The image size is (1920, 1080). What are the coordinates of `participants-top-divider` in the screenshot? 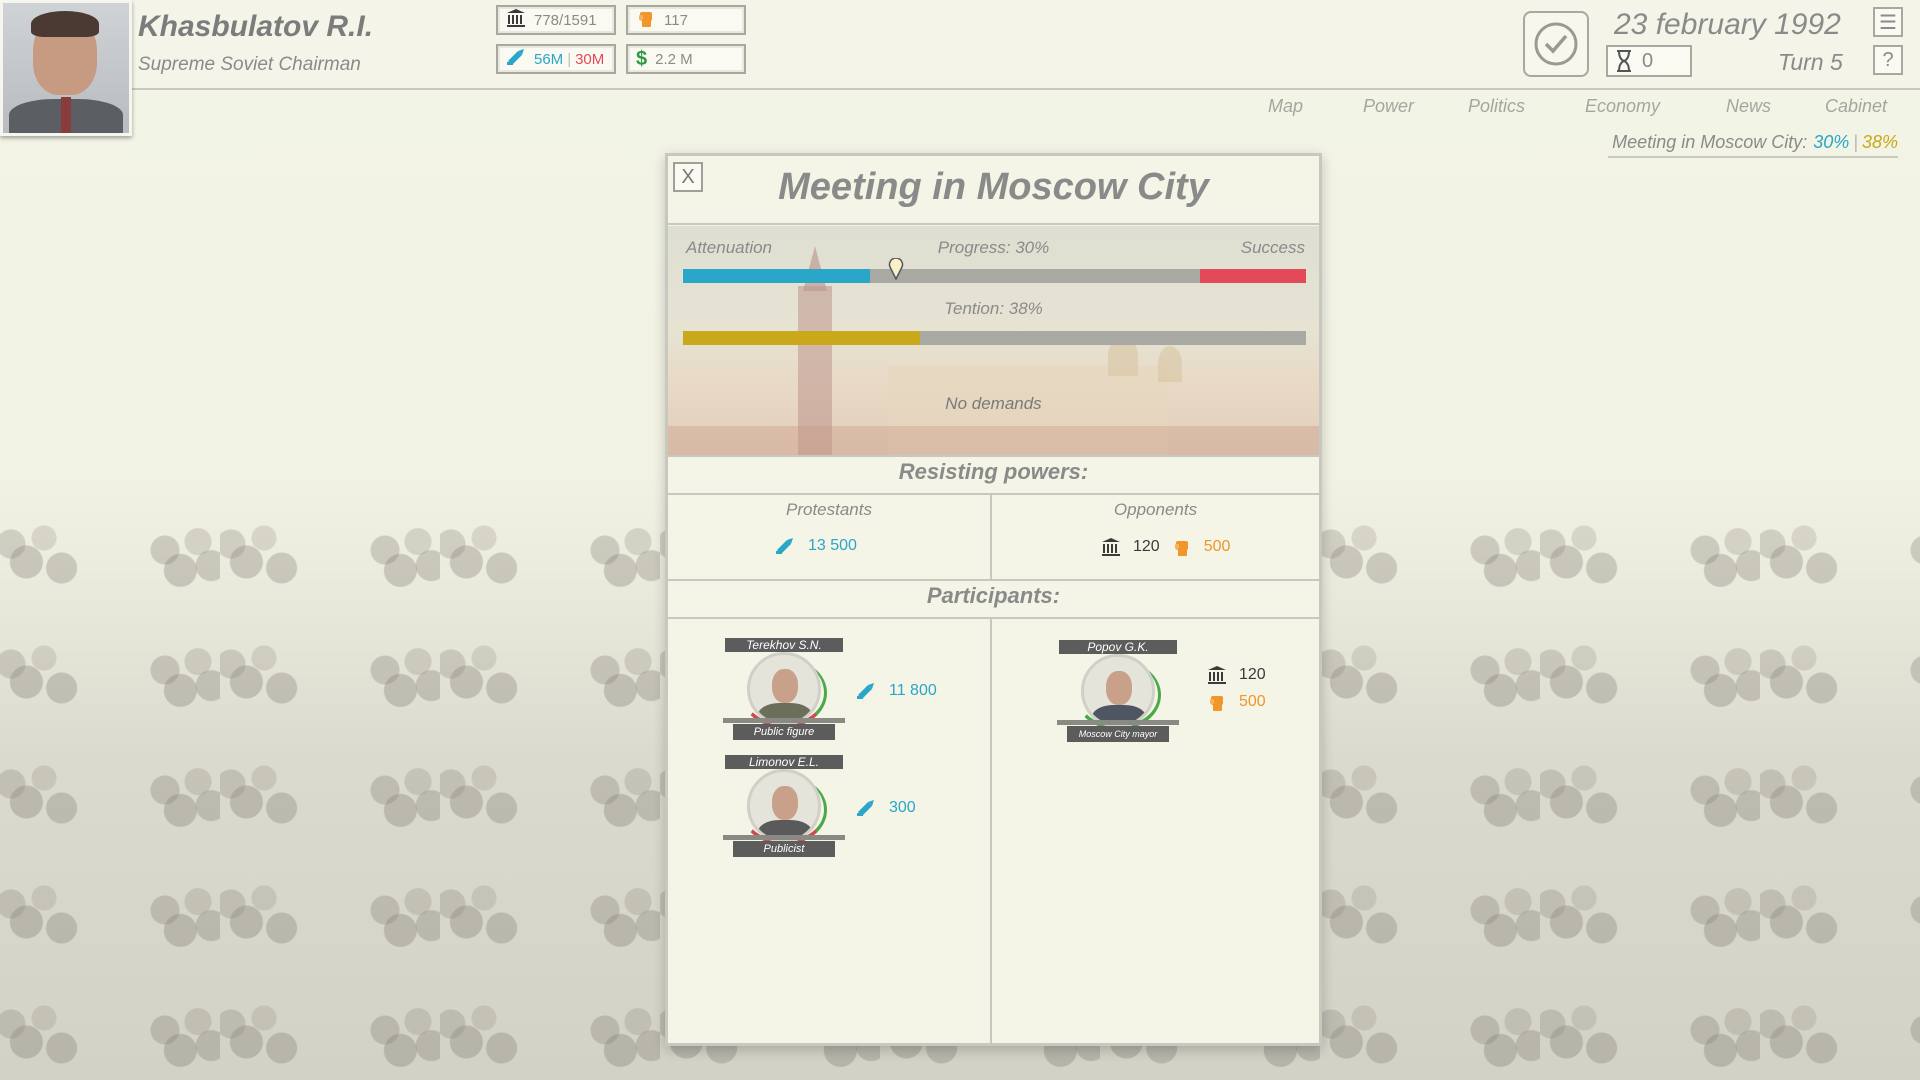 It's located at (993, 580).